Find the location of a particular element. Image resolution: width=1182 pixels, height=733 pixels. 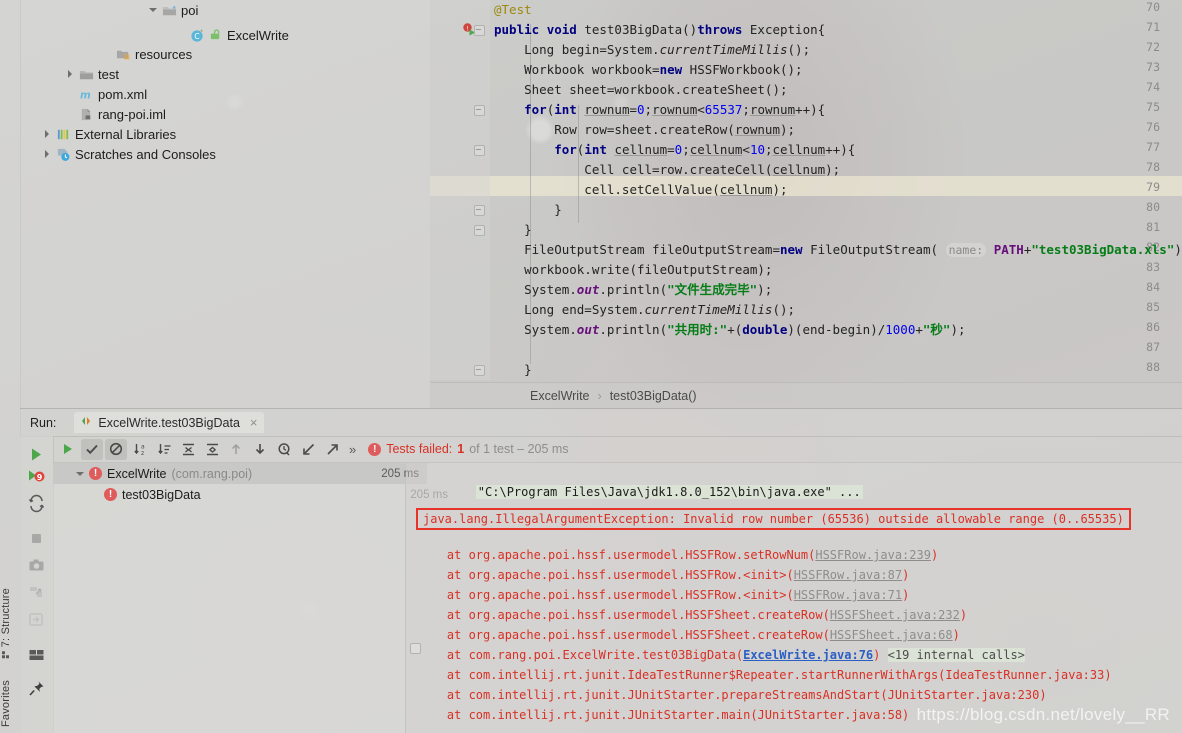

tree-item-resources: resources is located at coordinates (147, 54).